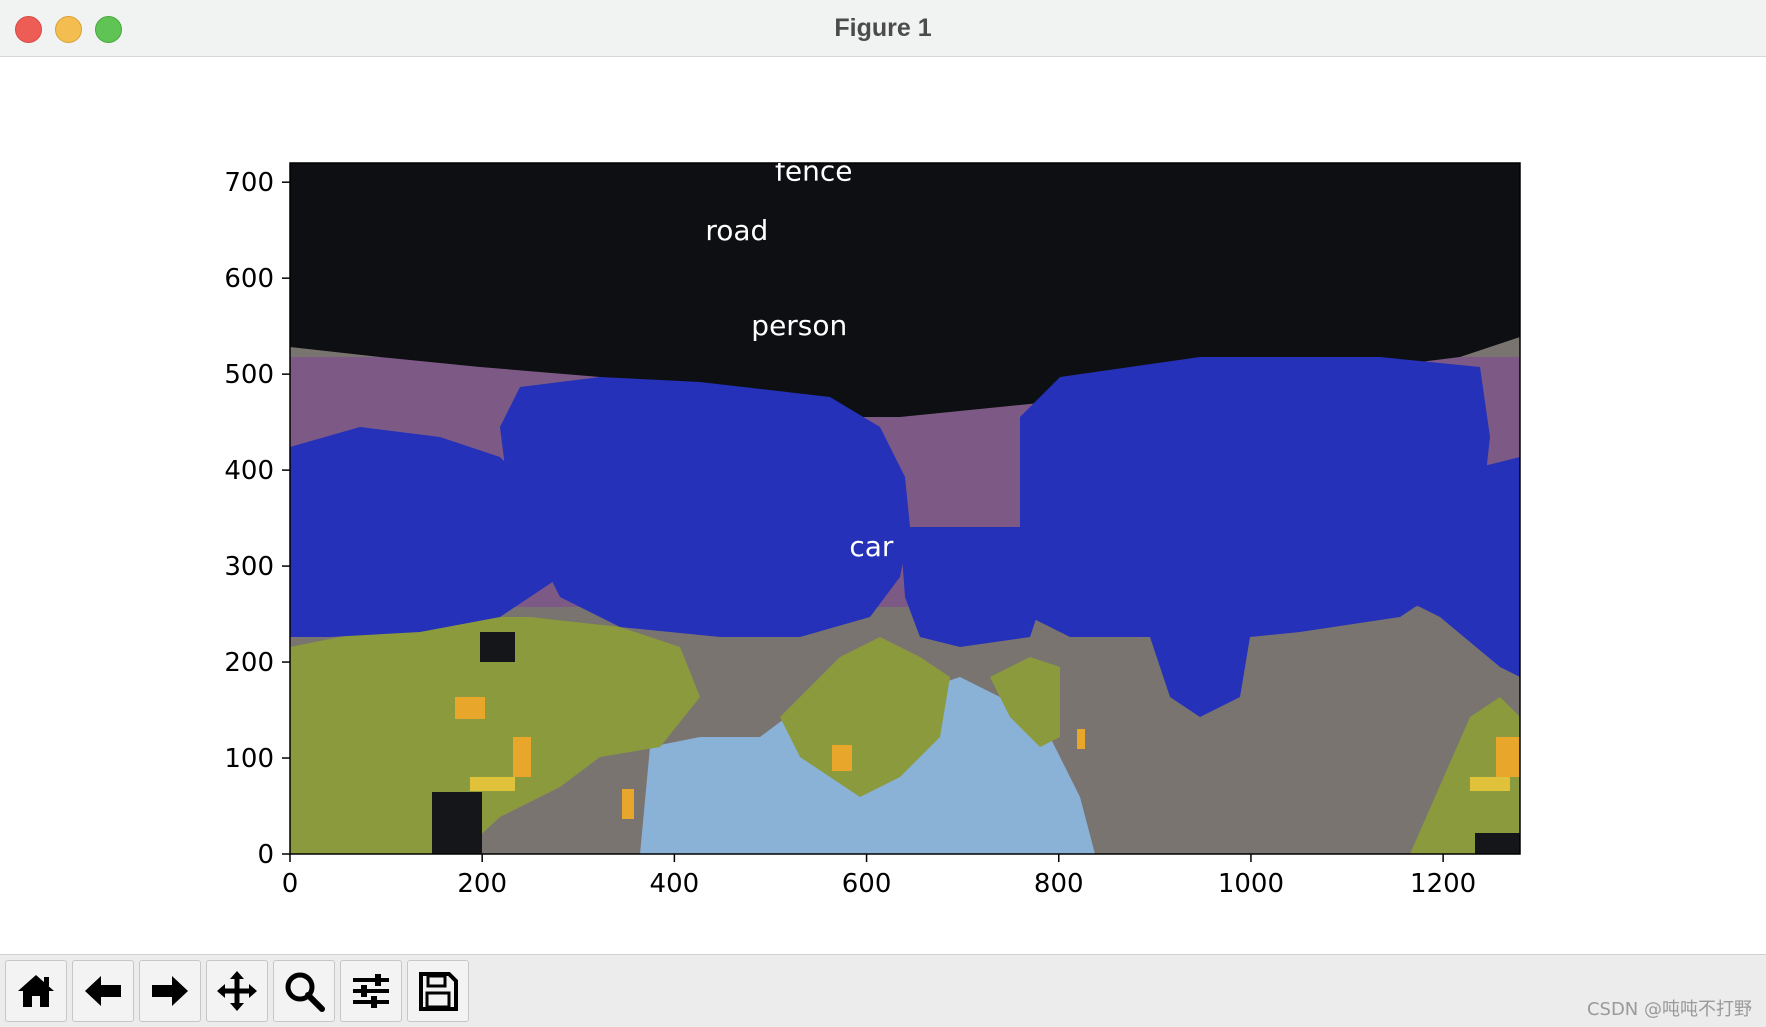  What do you see at coordinates (813, 171) in the screenshot?
I see `annotation-fence: fence` at bounding box center [813, 171].